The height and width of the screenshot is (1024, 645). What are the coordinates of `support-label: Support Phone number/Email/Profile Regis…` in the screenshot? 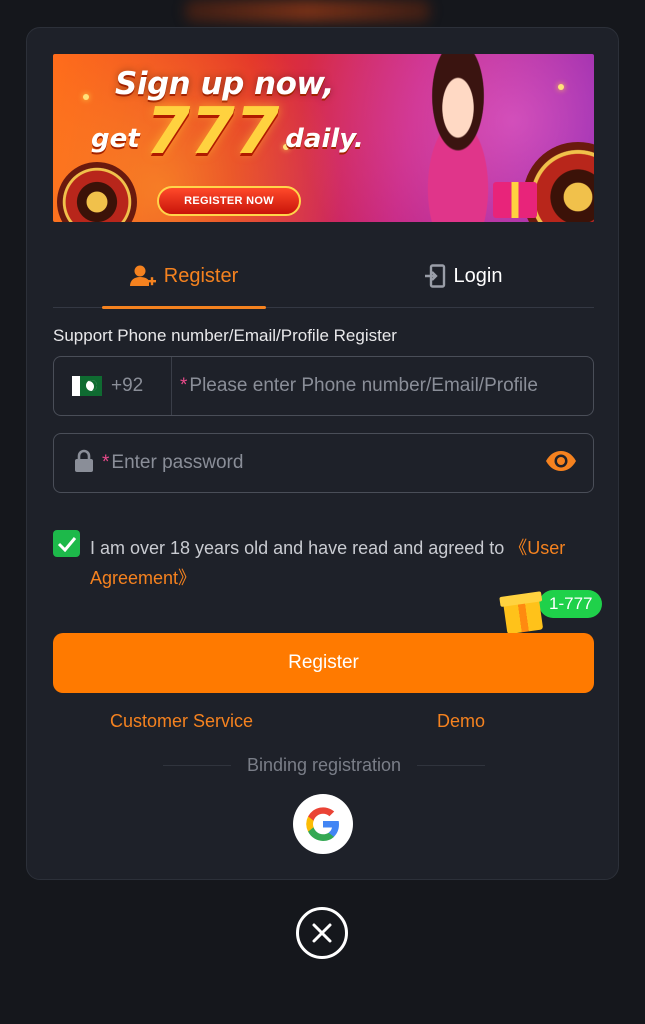 It's located at (225, 335).